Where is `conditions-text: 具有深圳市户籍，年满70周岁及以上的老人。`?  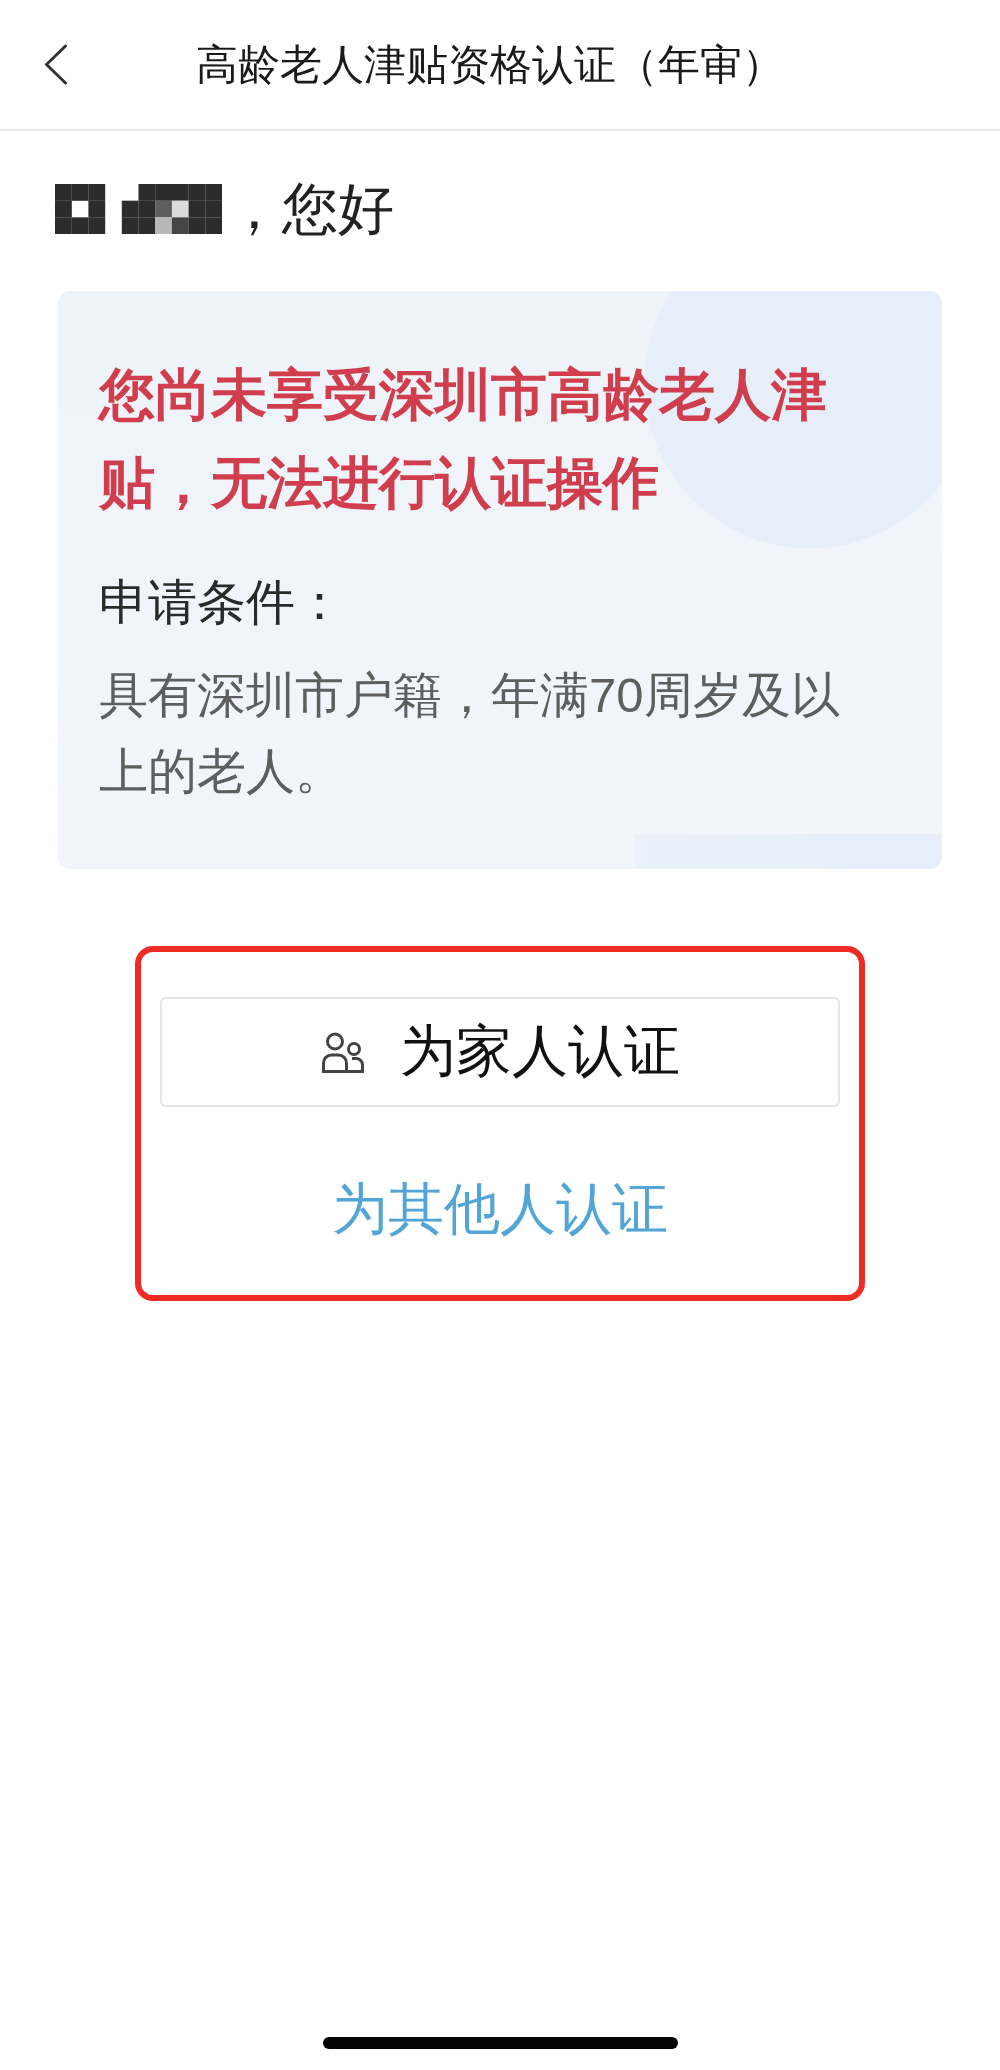 conditions-text: 具有深圳市户籍，年满70周岁及以上的老人。 is located at coordinates (470, 733).